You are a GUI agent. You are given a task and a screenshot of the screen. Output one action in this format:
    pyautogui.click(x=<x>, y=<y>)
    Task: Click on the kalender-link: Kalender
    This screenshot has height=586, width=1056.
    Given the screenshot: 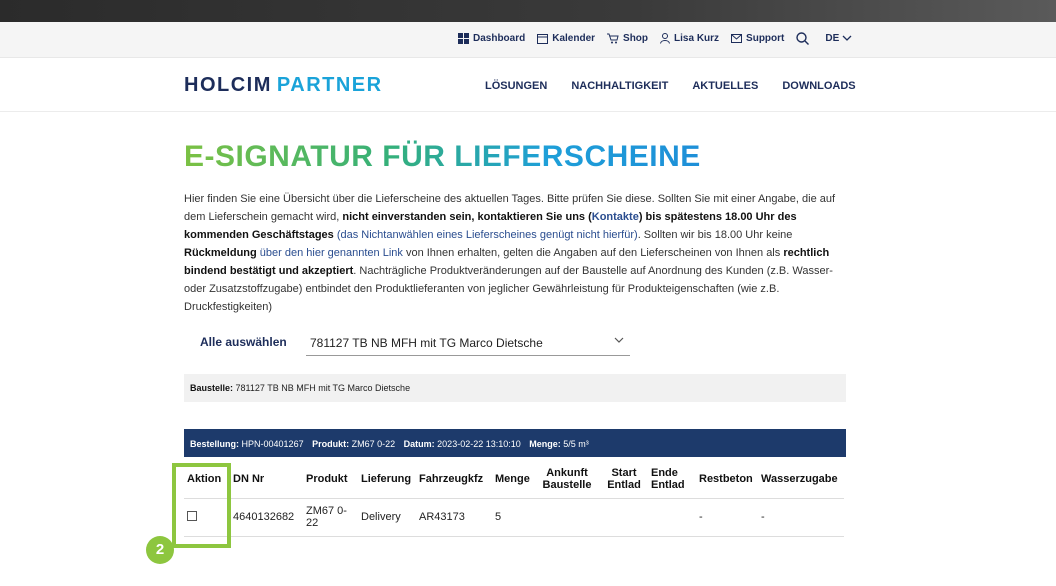 What is the action you would take?
    pyautogui.click(x=566, y=38)
    